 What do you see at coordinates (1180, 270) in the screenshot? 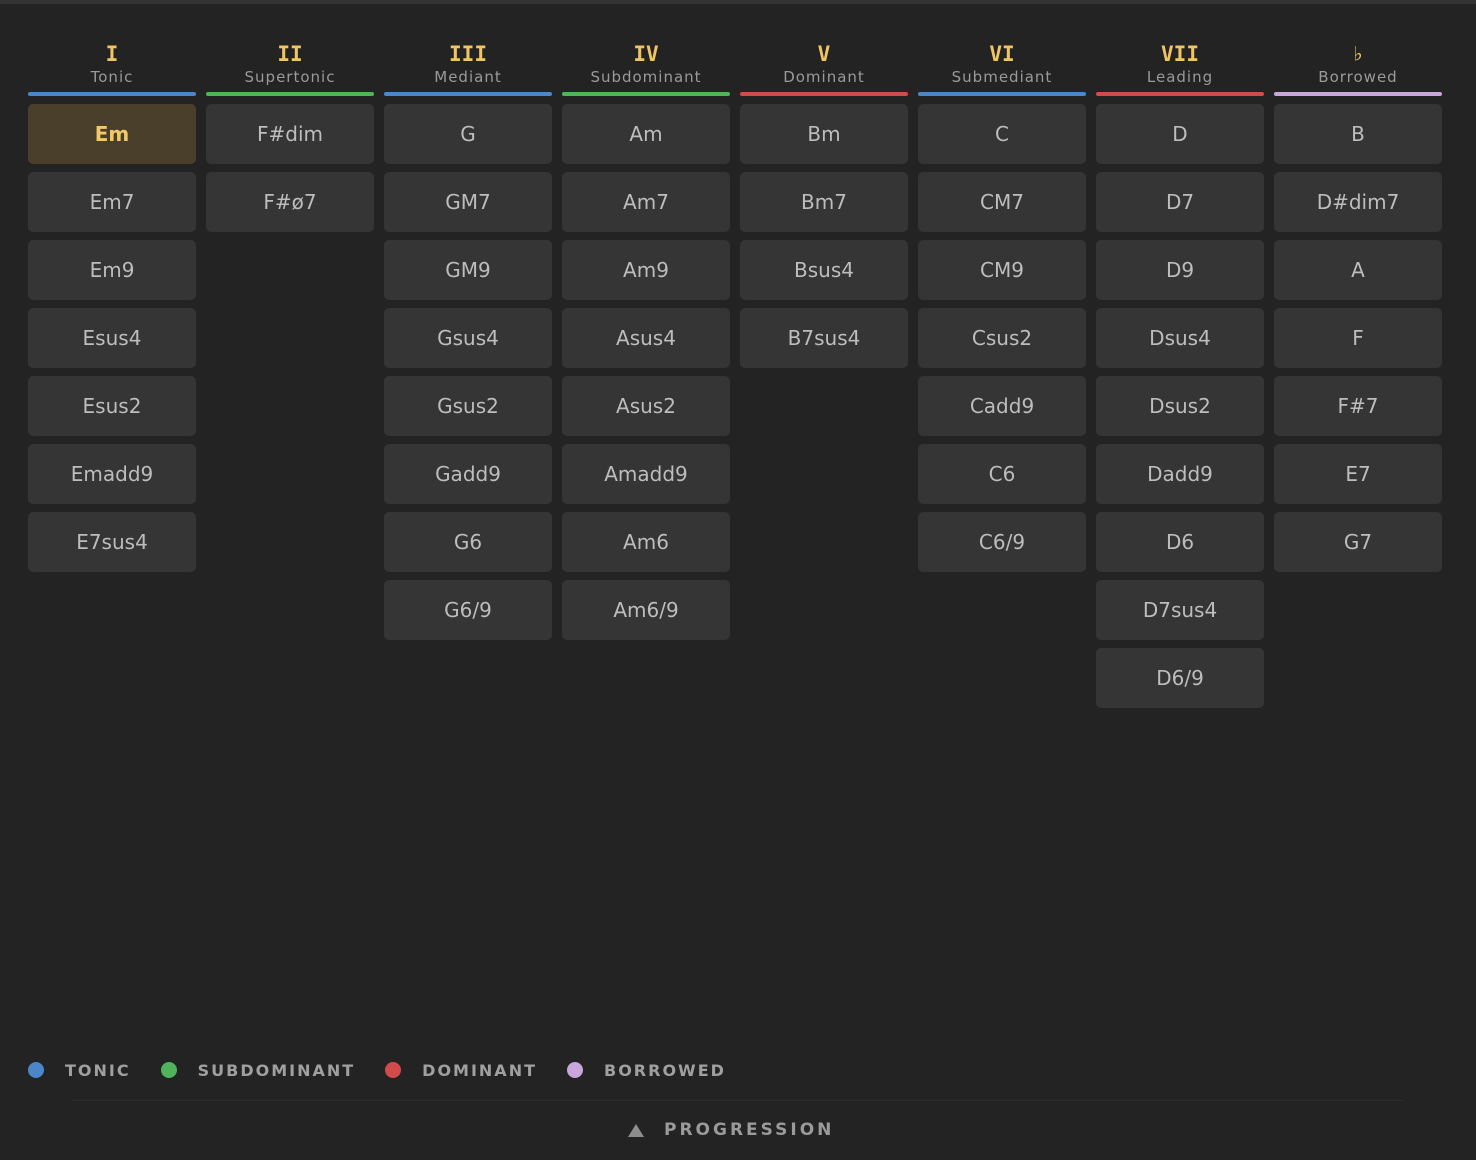
I see `chord-button: D9` at bounding box center [1180, 270].